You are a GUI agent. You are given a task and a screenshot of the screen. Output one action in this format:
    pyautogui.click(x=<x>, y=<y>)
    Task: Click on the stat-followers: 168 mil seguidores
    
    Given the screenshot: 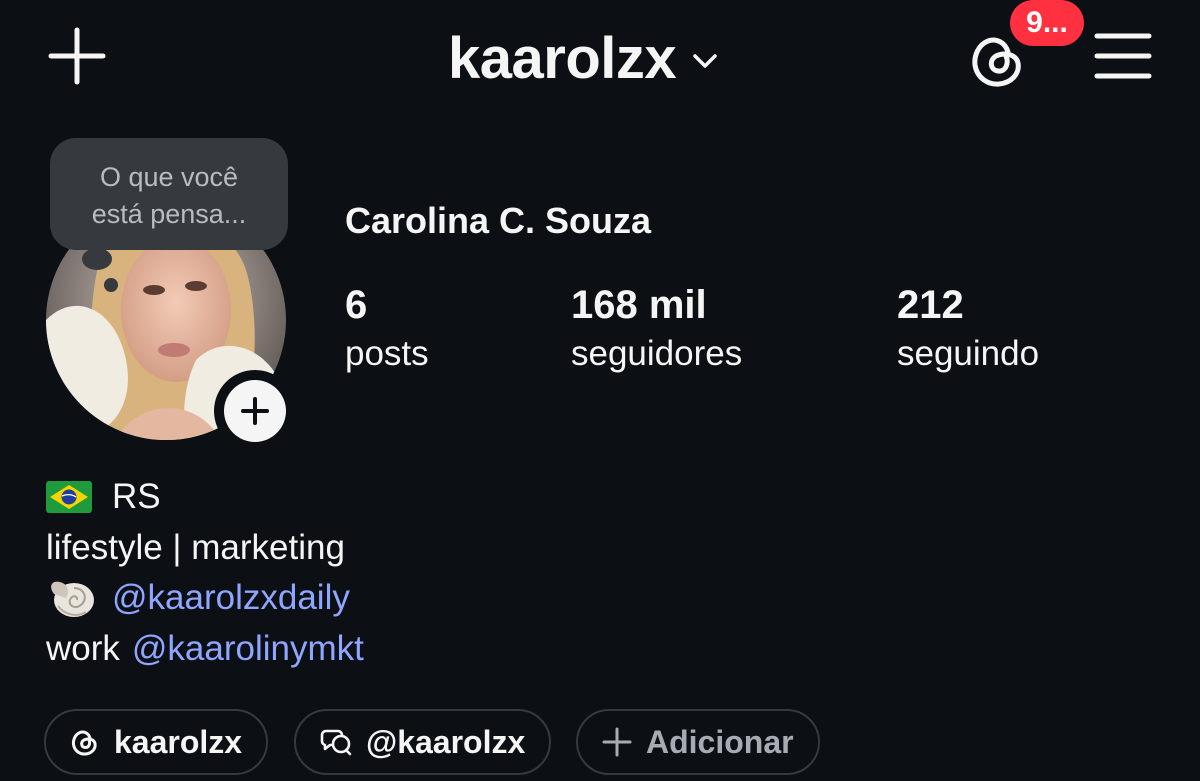 What is the action you would take?
    pyautogui.click(x=656, y=331)
    